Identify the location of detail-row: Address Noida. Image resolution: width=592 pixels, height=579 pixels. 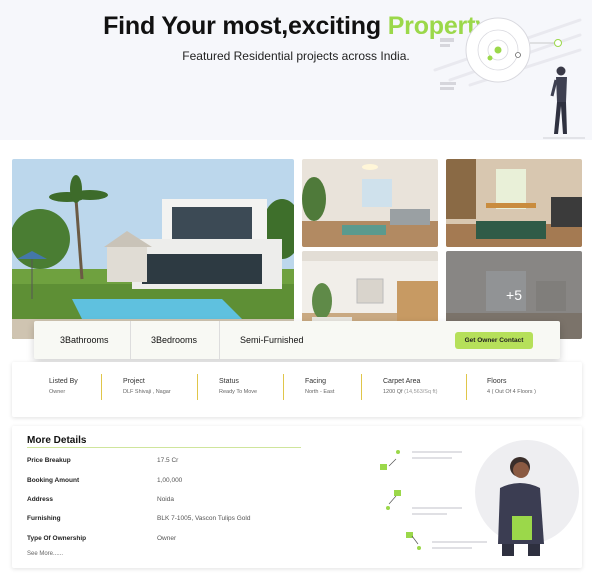
(177, 502).